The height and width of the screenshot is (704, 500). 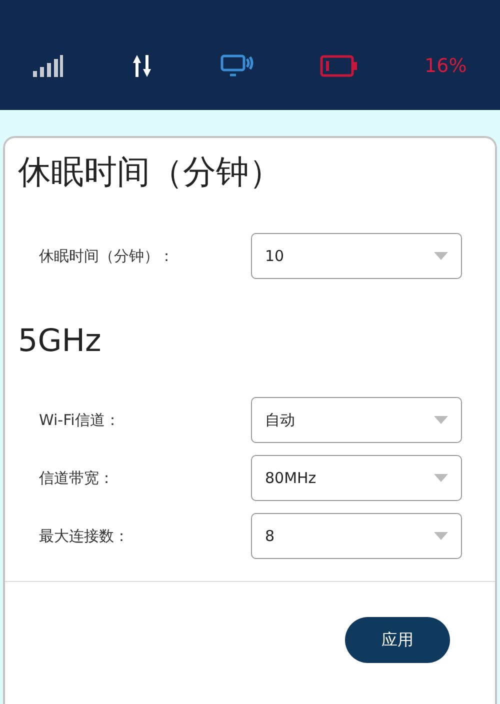 What do you see at coordinates (445, 66) in the screenshot?
I see `battery-percentage: 16%` at bounding box center [445, 66].